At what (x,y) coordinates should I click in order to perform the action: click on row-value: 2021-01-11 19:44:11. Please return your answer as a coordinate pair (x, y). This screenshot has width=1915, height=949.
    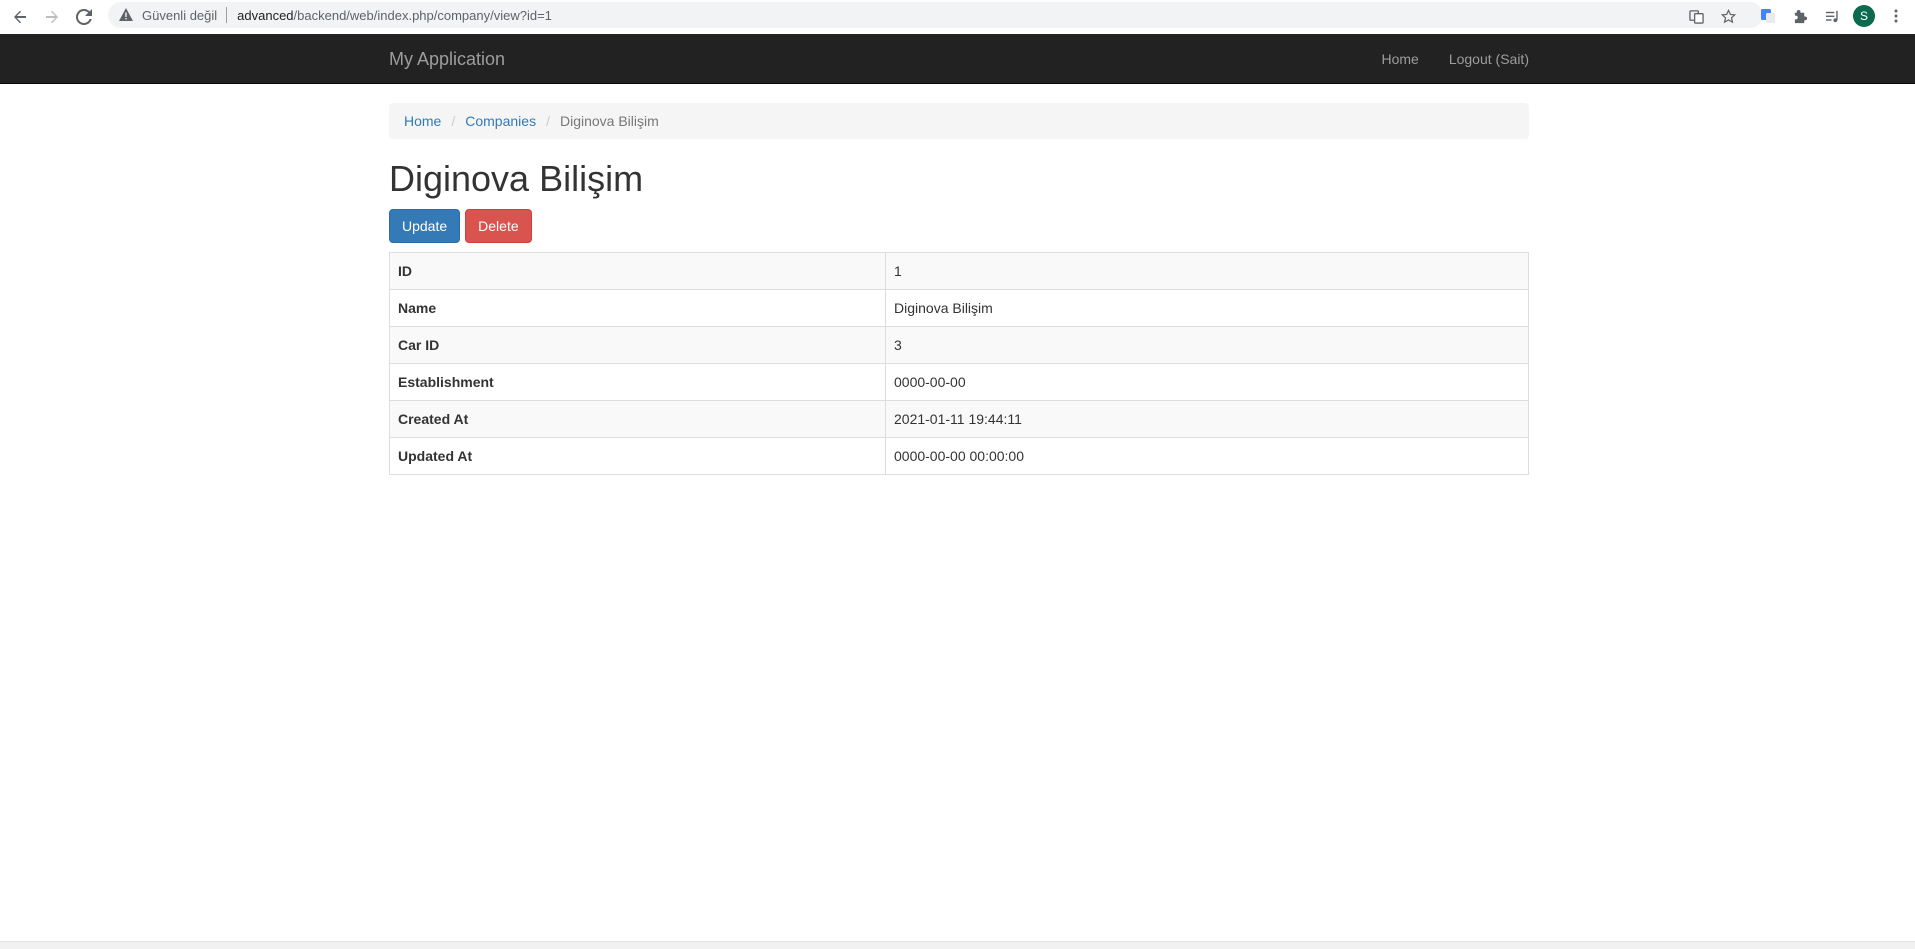
    Looking at the image, I should click on (1207, 418).